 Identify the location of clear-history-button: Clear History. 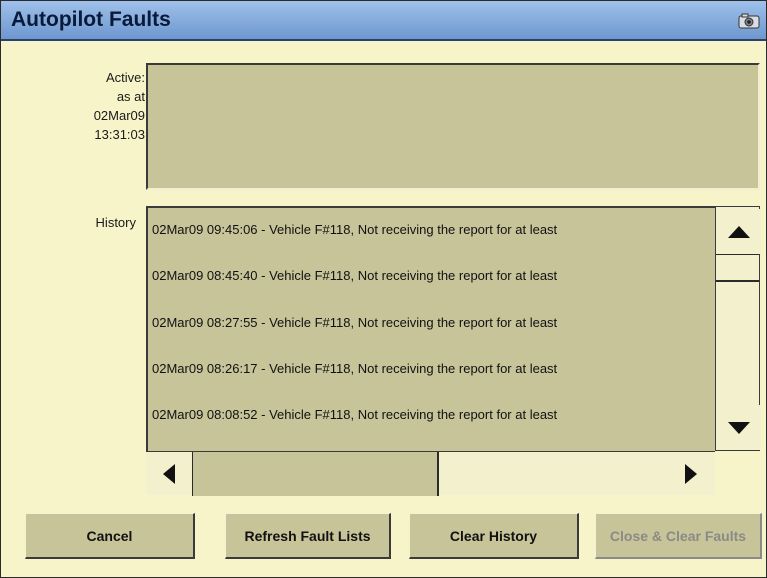
(494, 536).